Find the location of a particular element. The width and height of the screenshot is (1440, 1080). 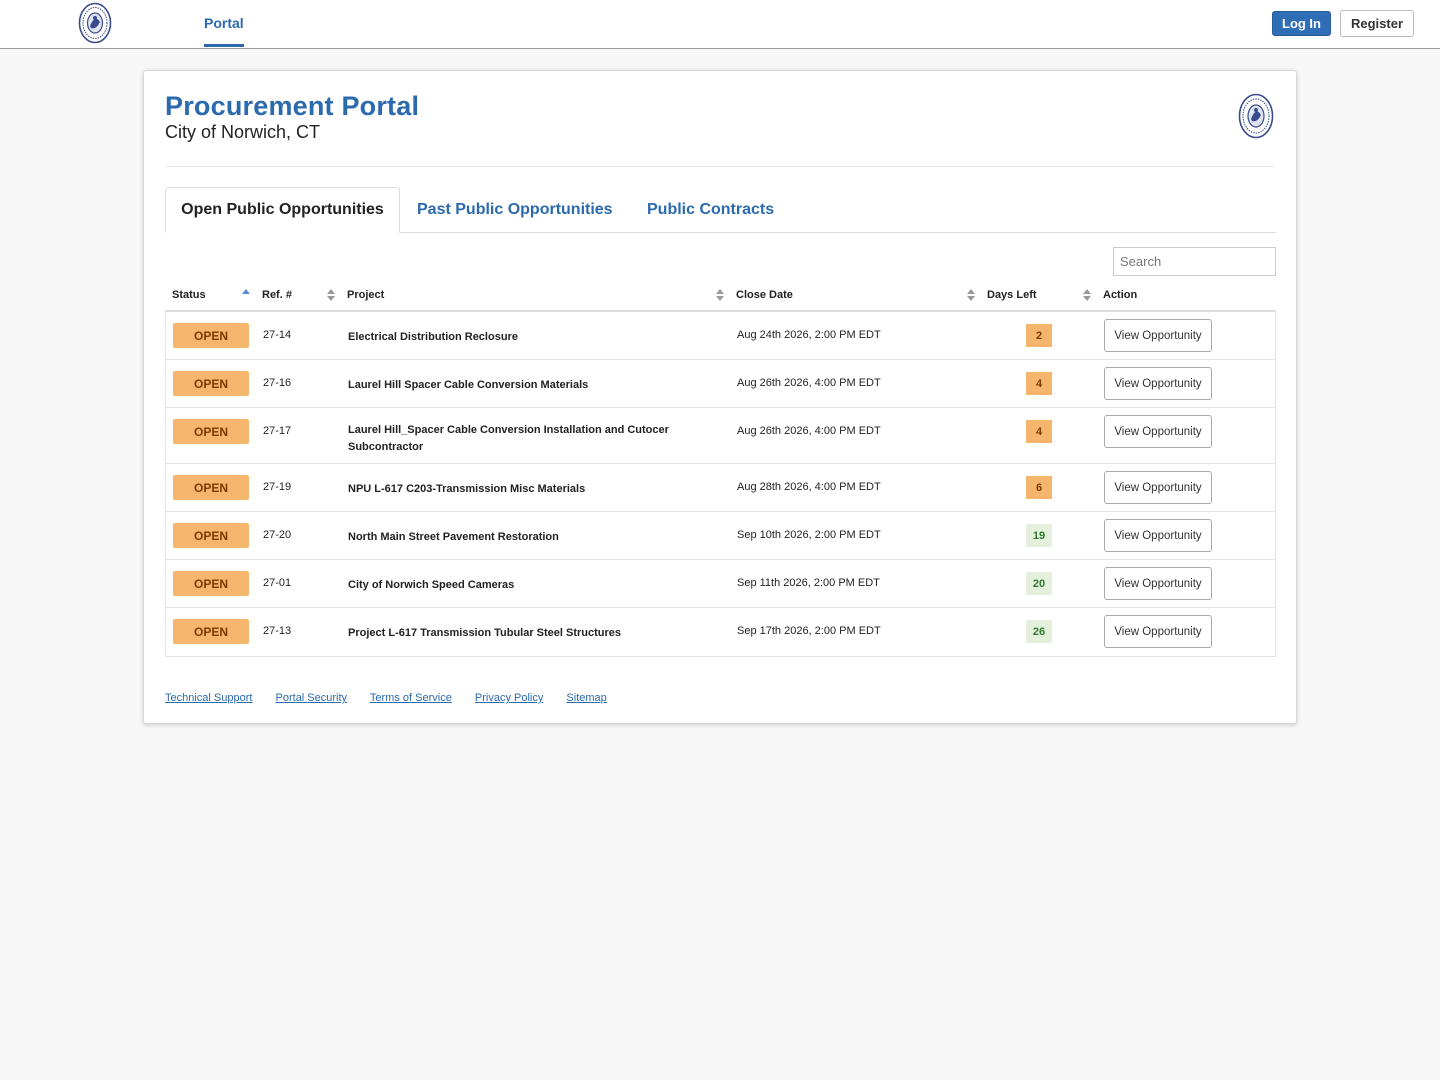

project-name: North Main Street Pavement Restoration is located at coordinates (453, 537).